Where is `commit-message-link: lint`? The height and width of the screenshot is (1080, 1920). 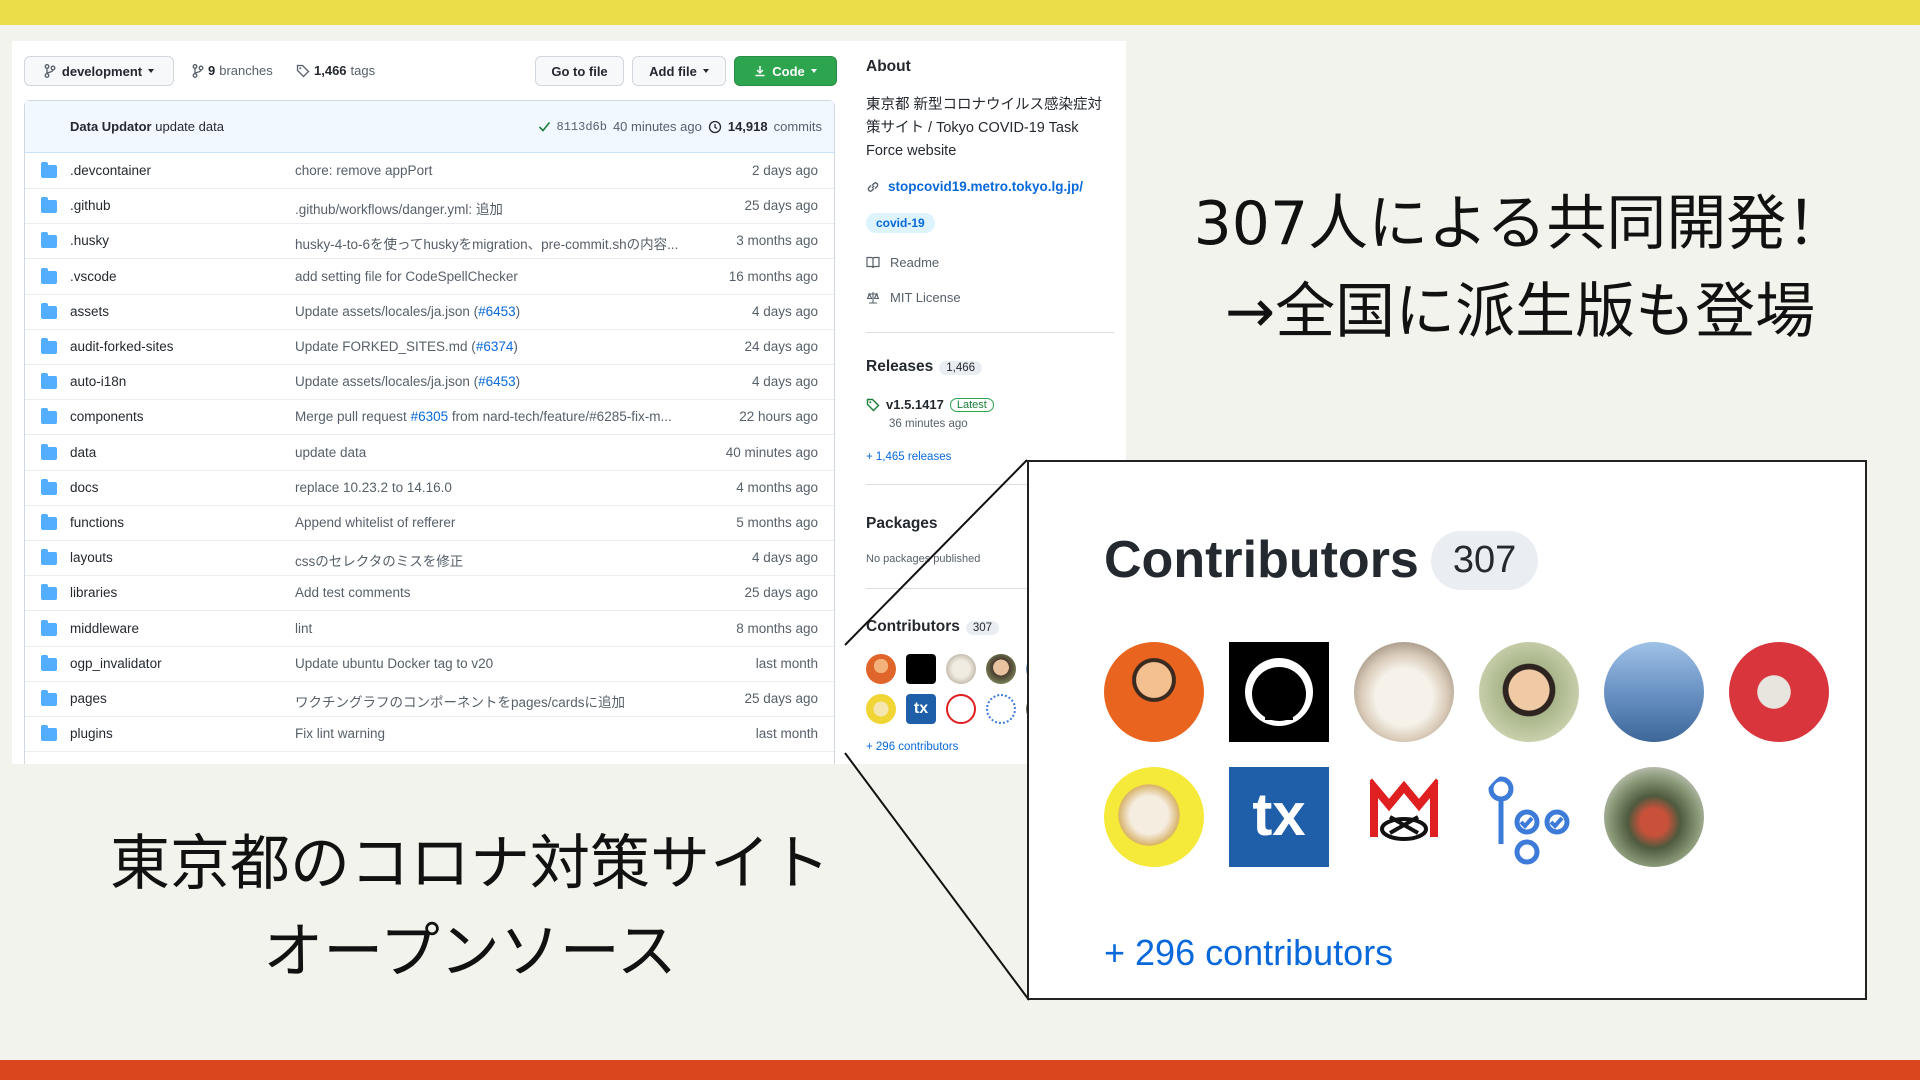
commit-message-link: lint is located at coordinates (495, 628).